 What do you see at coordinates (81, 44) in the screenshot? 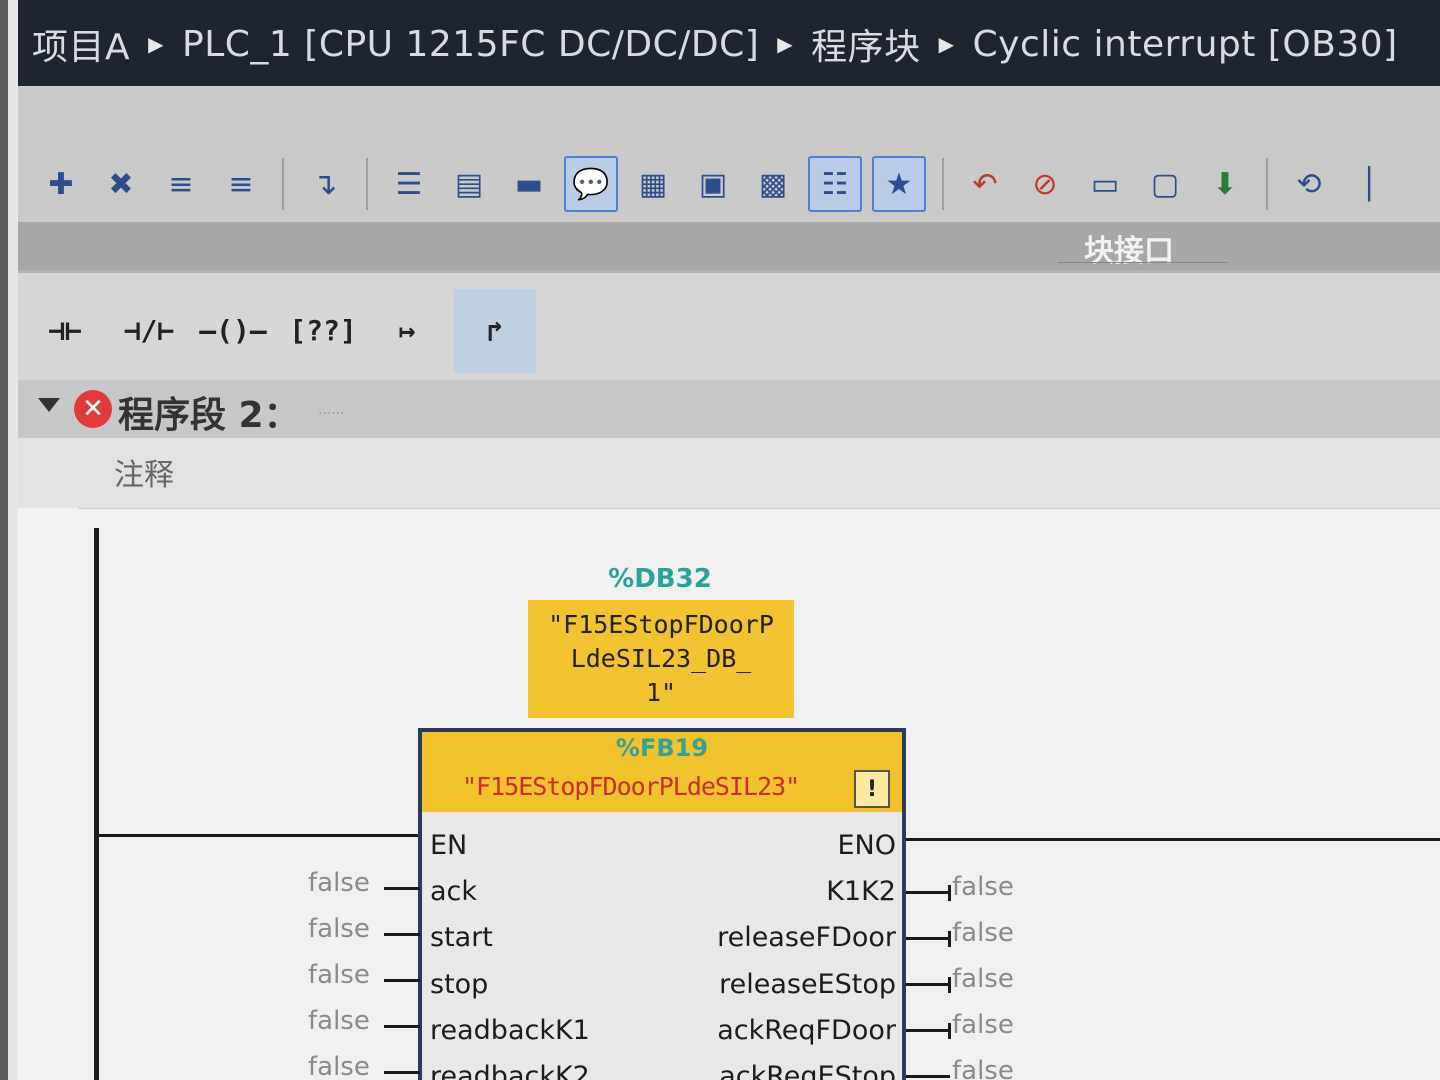
I see `breadcrumb-project: 项目A` at bounding box center [81, 44].